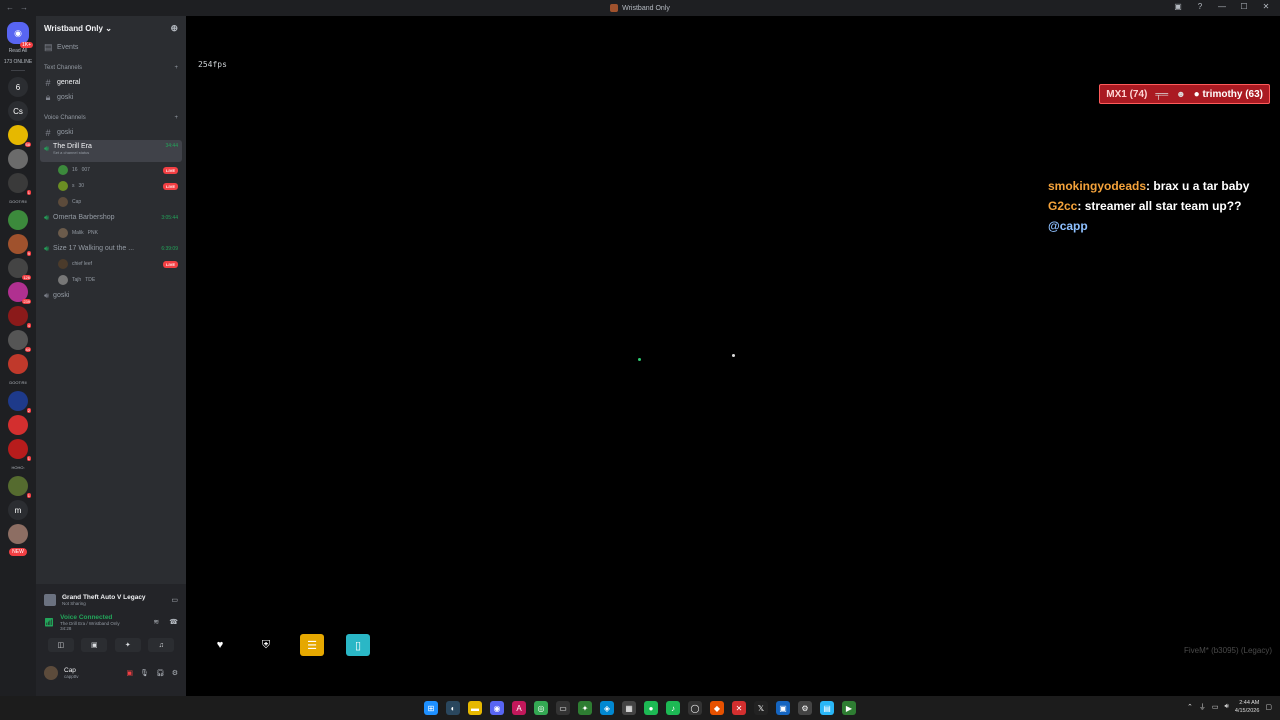 Image resolution: width=1280 pixels, height=720 pixels. I want to click on settings-gear-icon: ⚙, so click(175, 673).